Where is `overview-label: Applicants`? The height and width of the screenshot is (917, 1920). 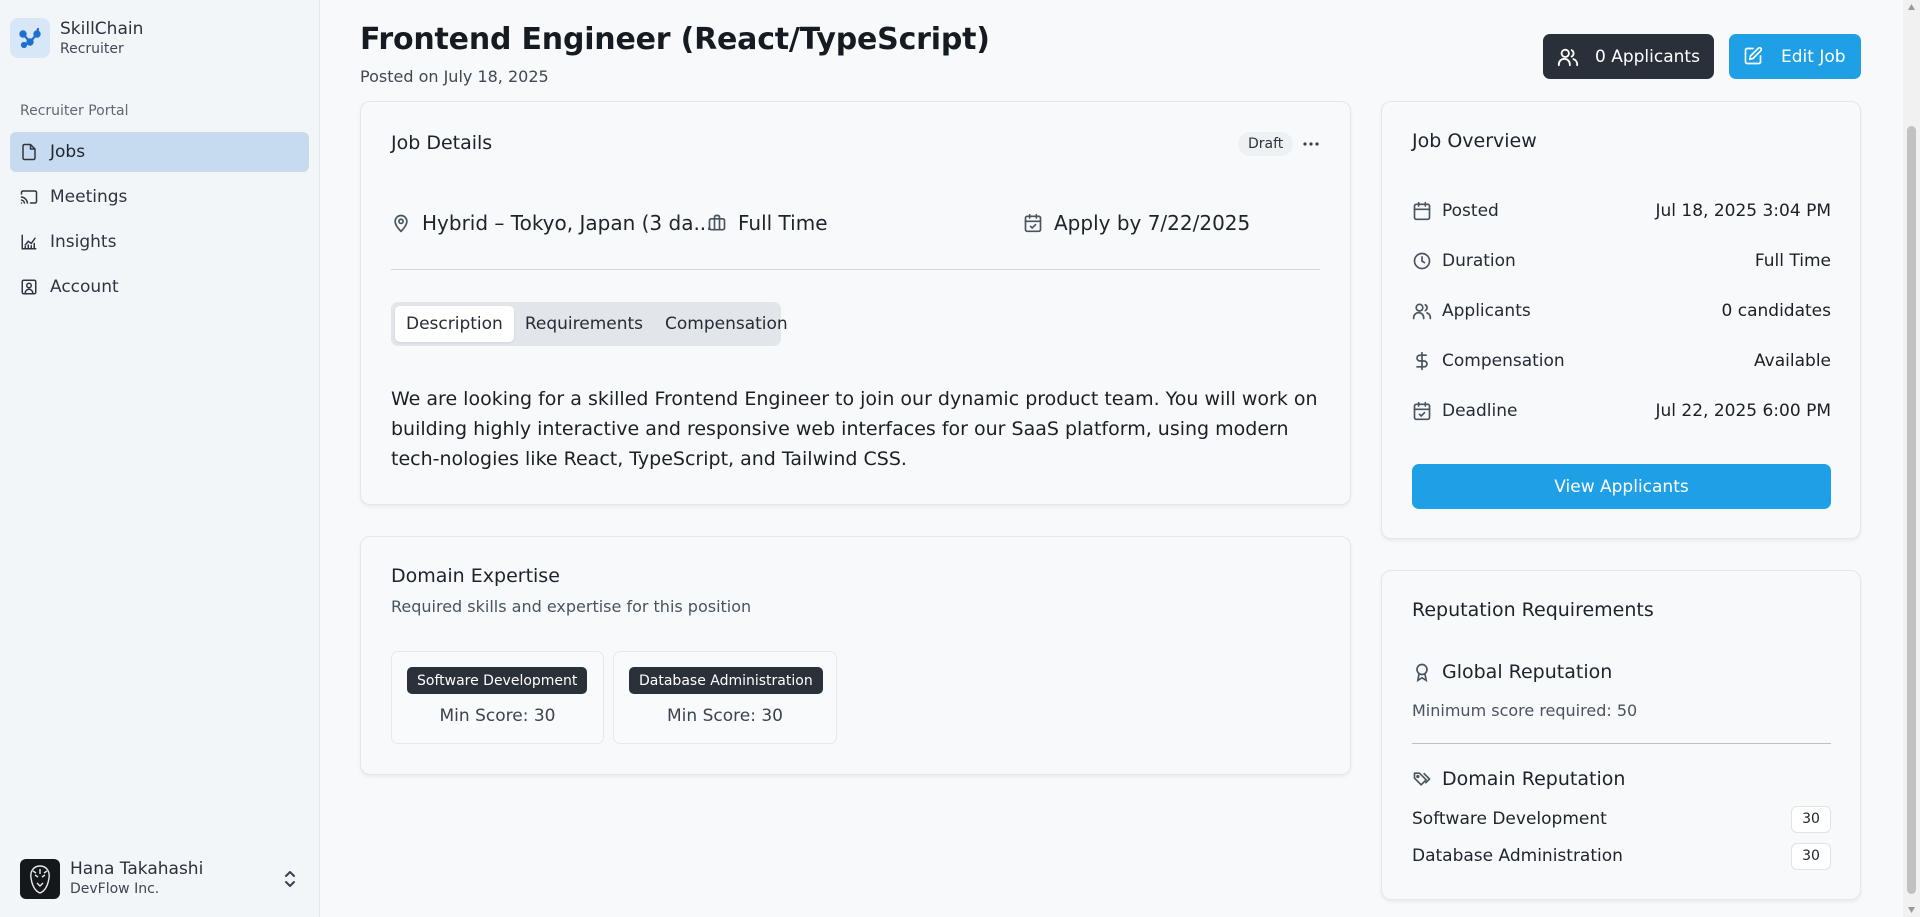
overview-label: Applicants is located at coordinates (1486, 311).